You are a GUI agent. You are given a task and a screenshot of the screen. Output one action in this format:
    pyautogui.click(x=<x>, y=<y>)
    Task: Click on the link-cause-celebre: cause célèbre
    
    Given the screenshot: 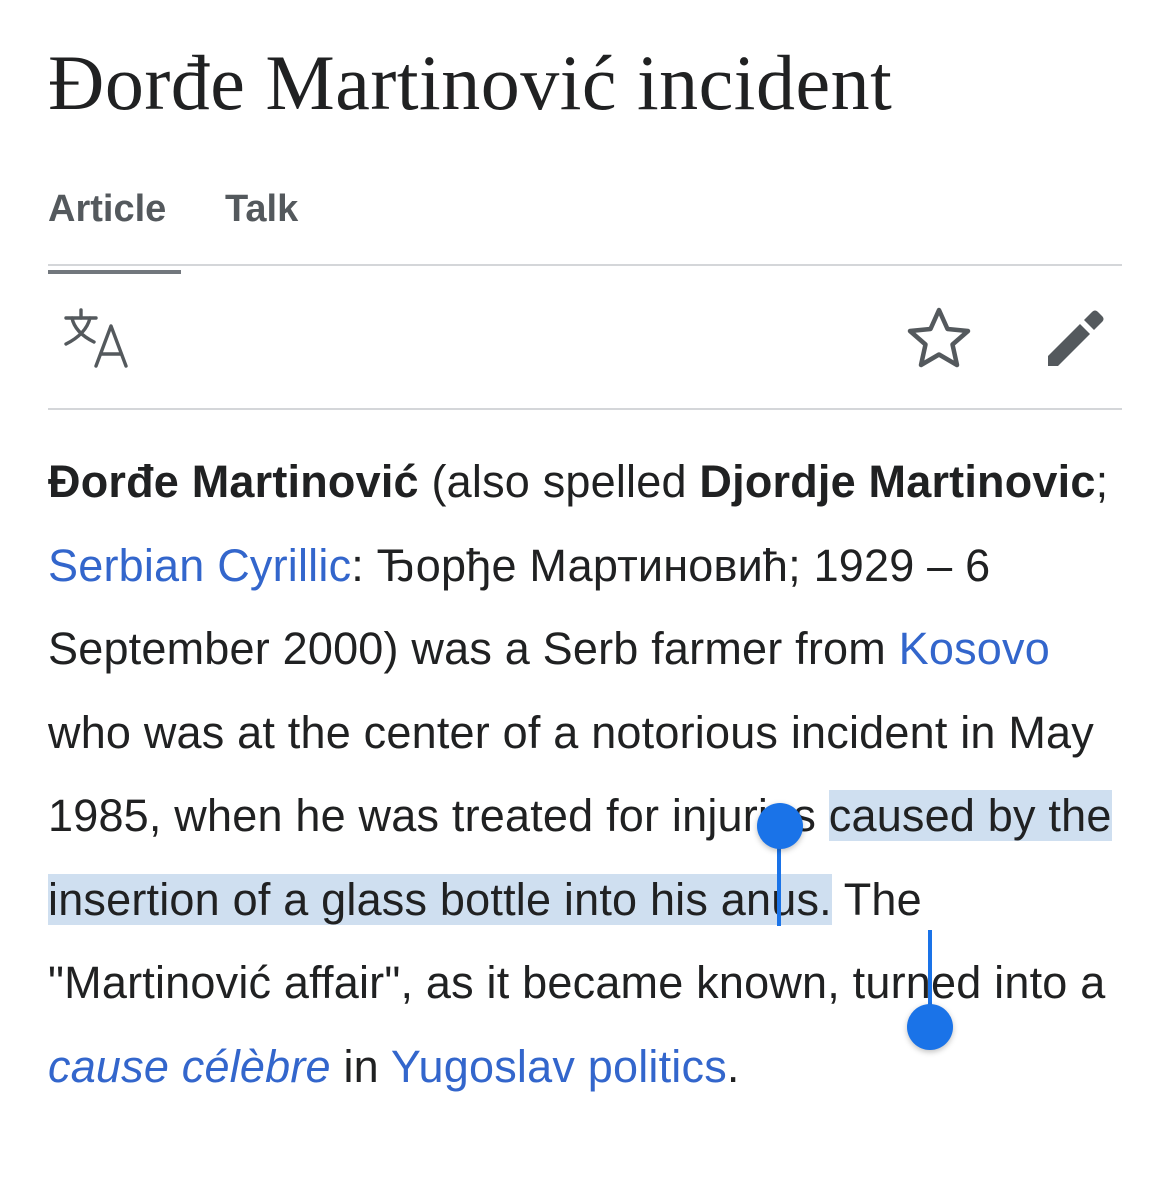 What is the action you would take?
    pyautogui.click(x=189, y=1066)
    